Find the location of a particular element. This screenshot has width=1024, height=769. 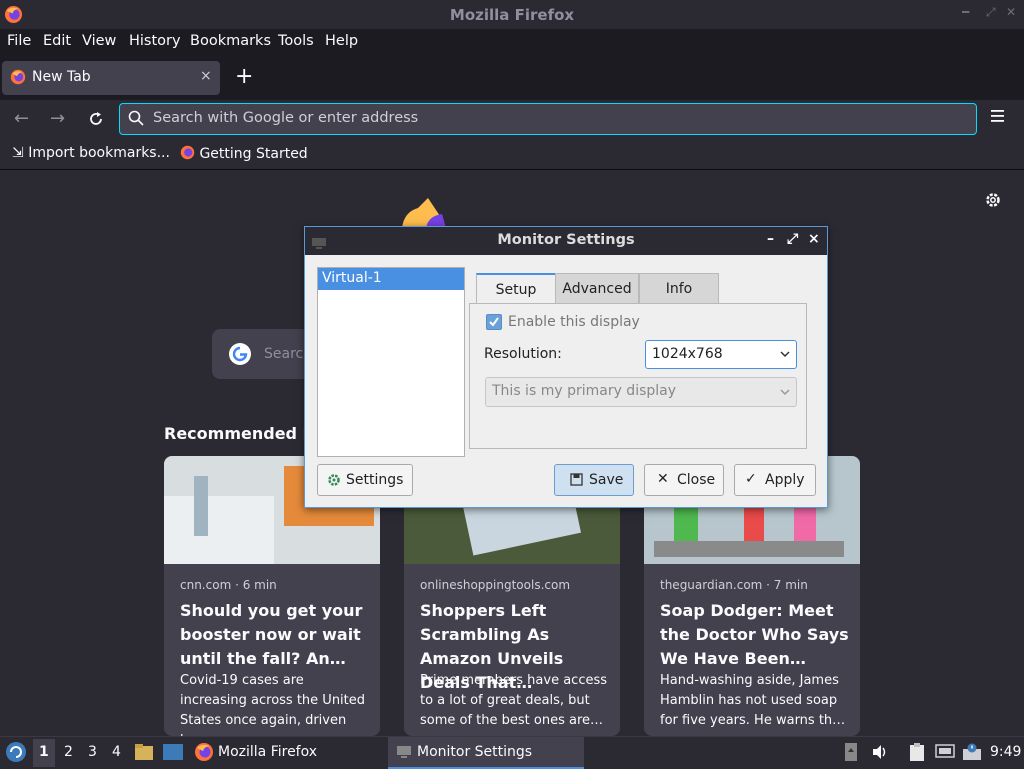

monitor-list-item: Virtual-1 is located at coordinates (391, 279).